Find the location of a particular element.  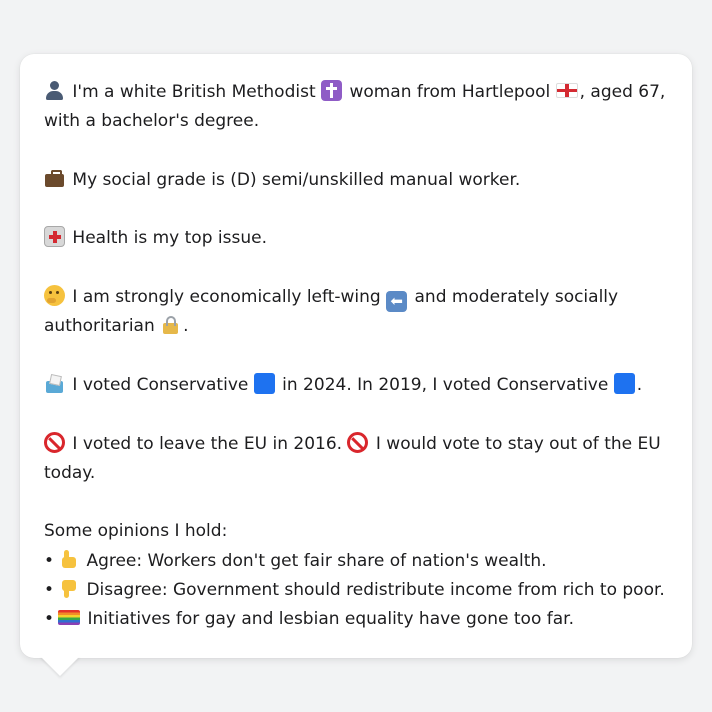

hospital-icon is located at coordinates (54, 237).